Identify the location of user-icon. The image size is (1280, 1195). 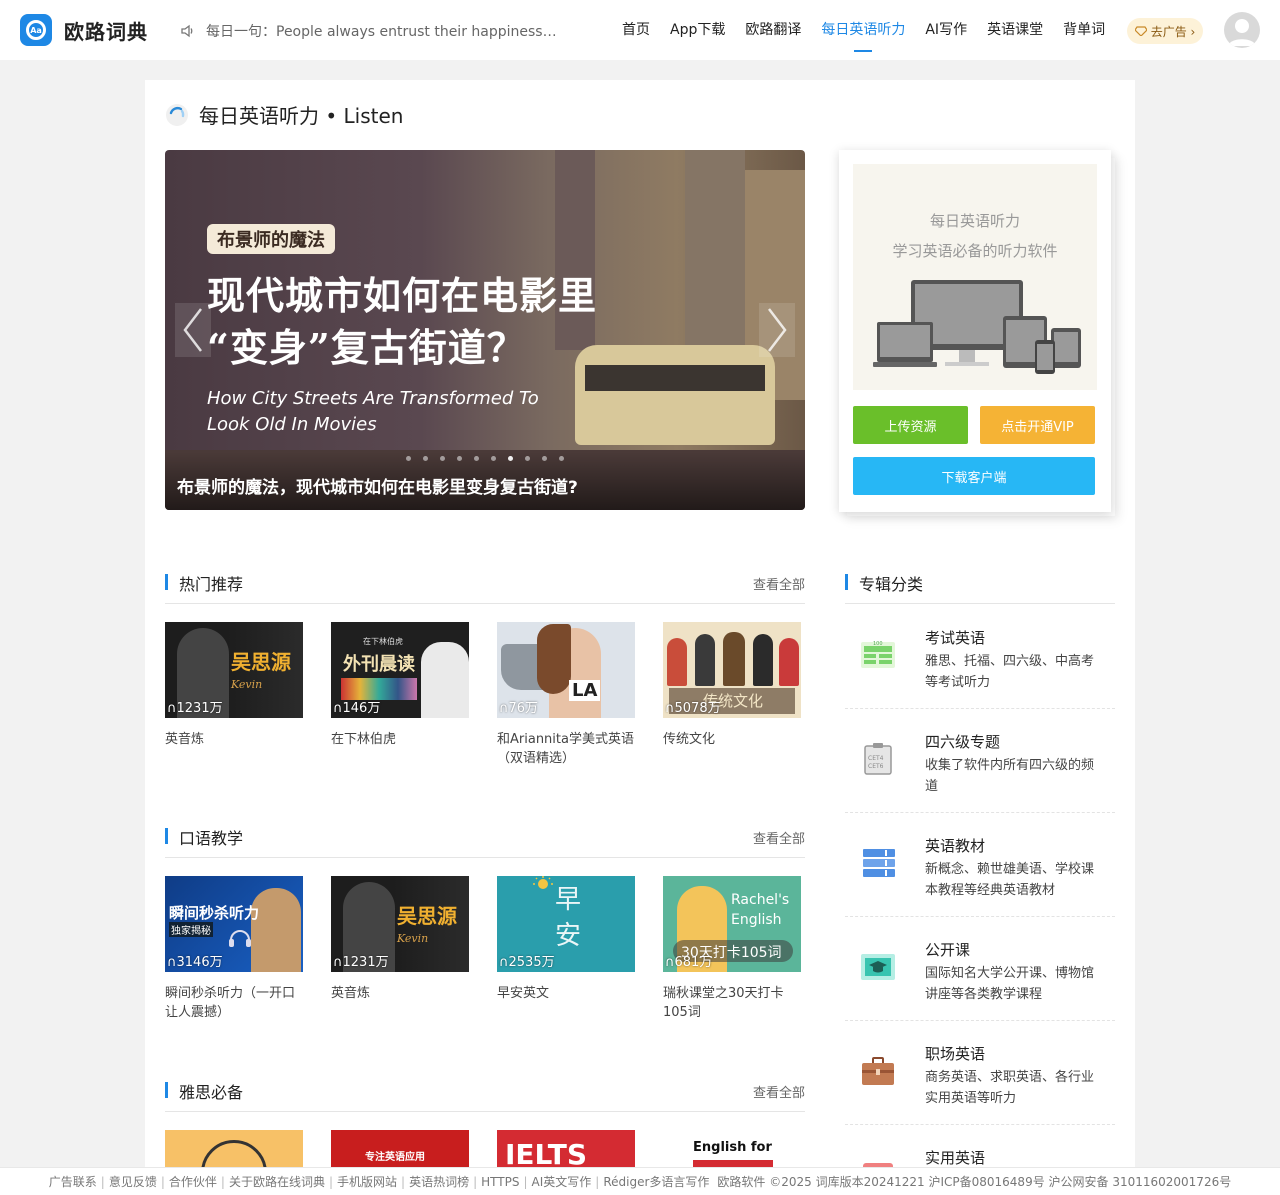
(1242, 32).